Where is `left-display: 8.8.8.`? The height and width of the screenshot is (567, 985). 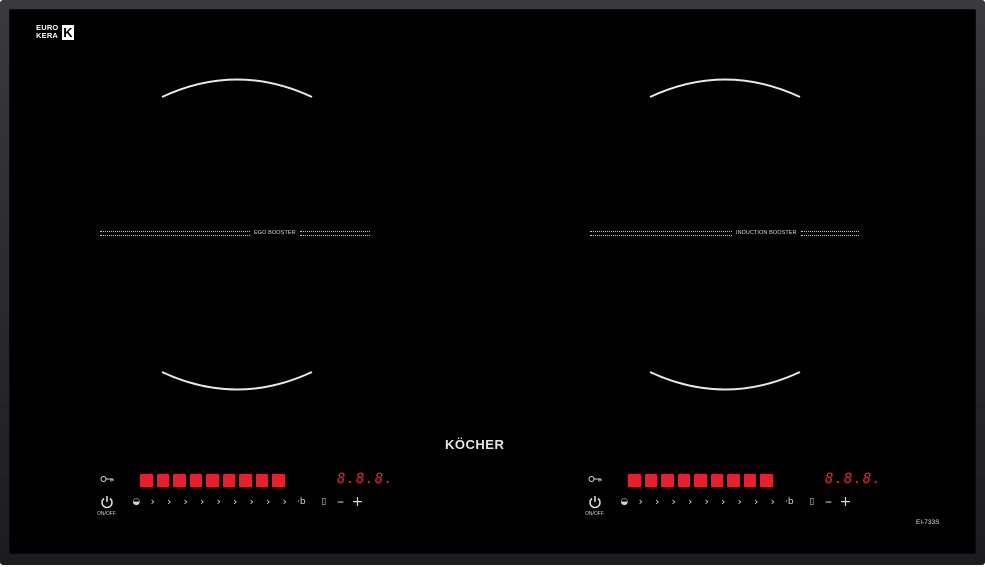 left-display: 8.8.8. is located at coordinates (365, 479).